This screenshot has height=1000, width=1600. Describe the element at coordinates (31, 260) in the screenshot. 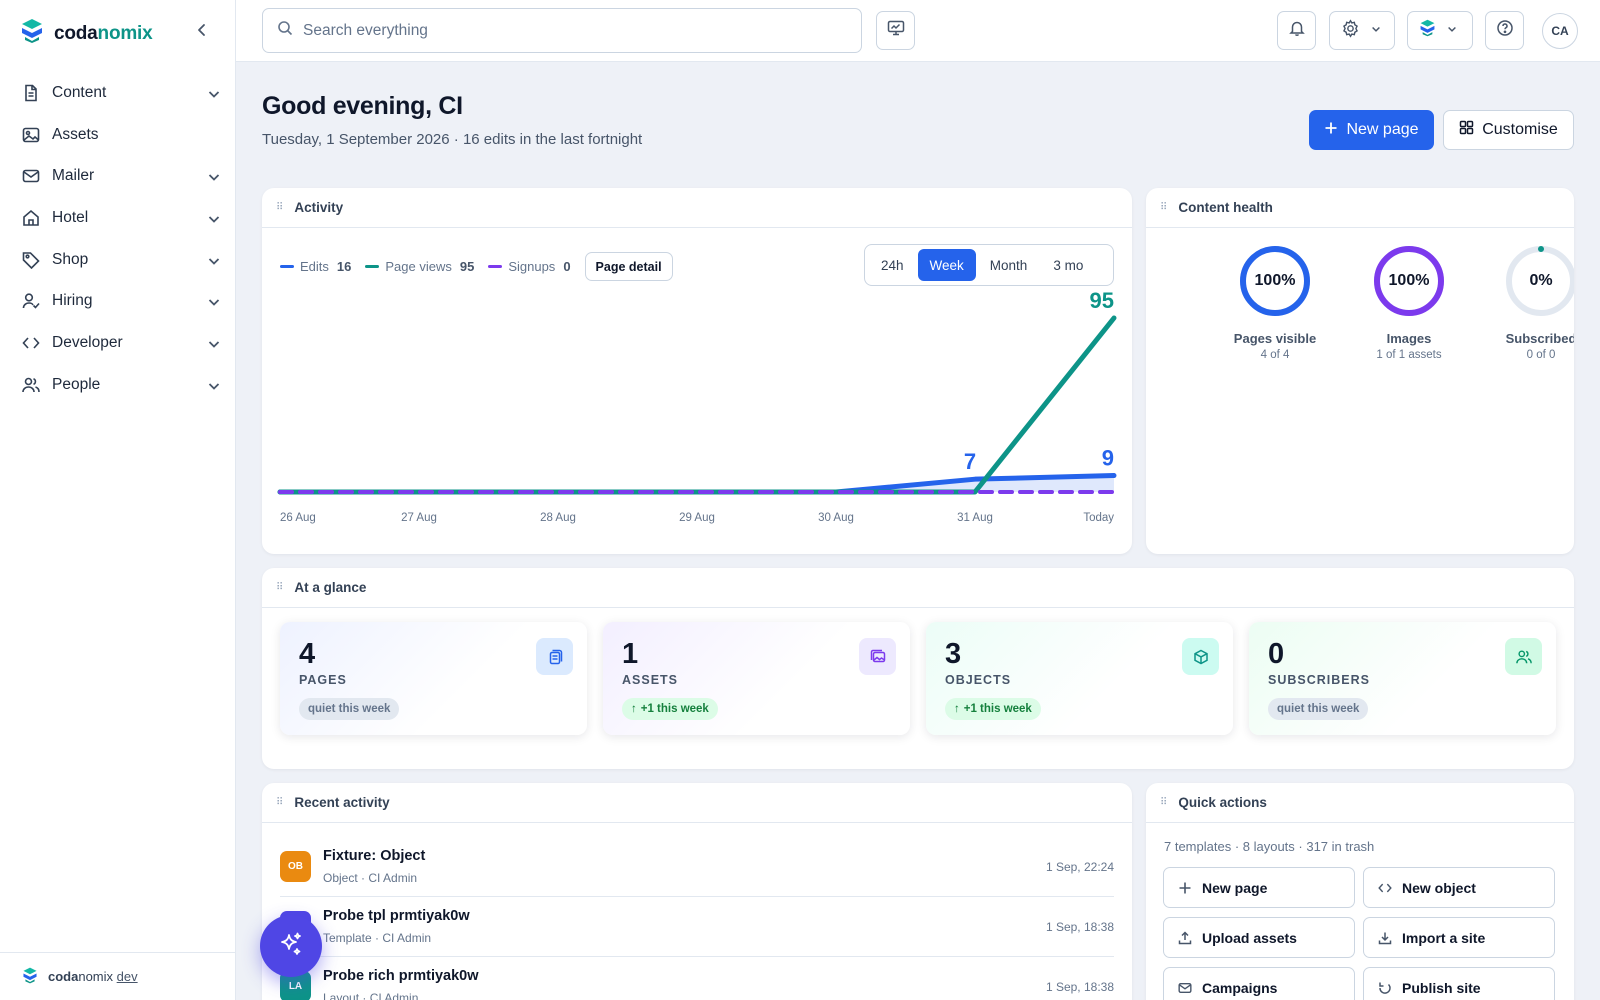

I see `tag-icon` at that location.